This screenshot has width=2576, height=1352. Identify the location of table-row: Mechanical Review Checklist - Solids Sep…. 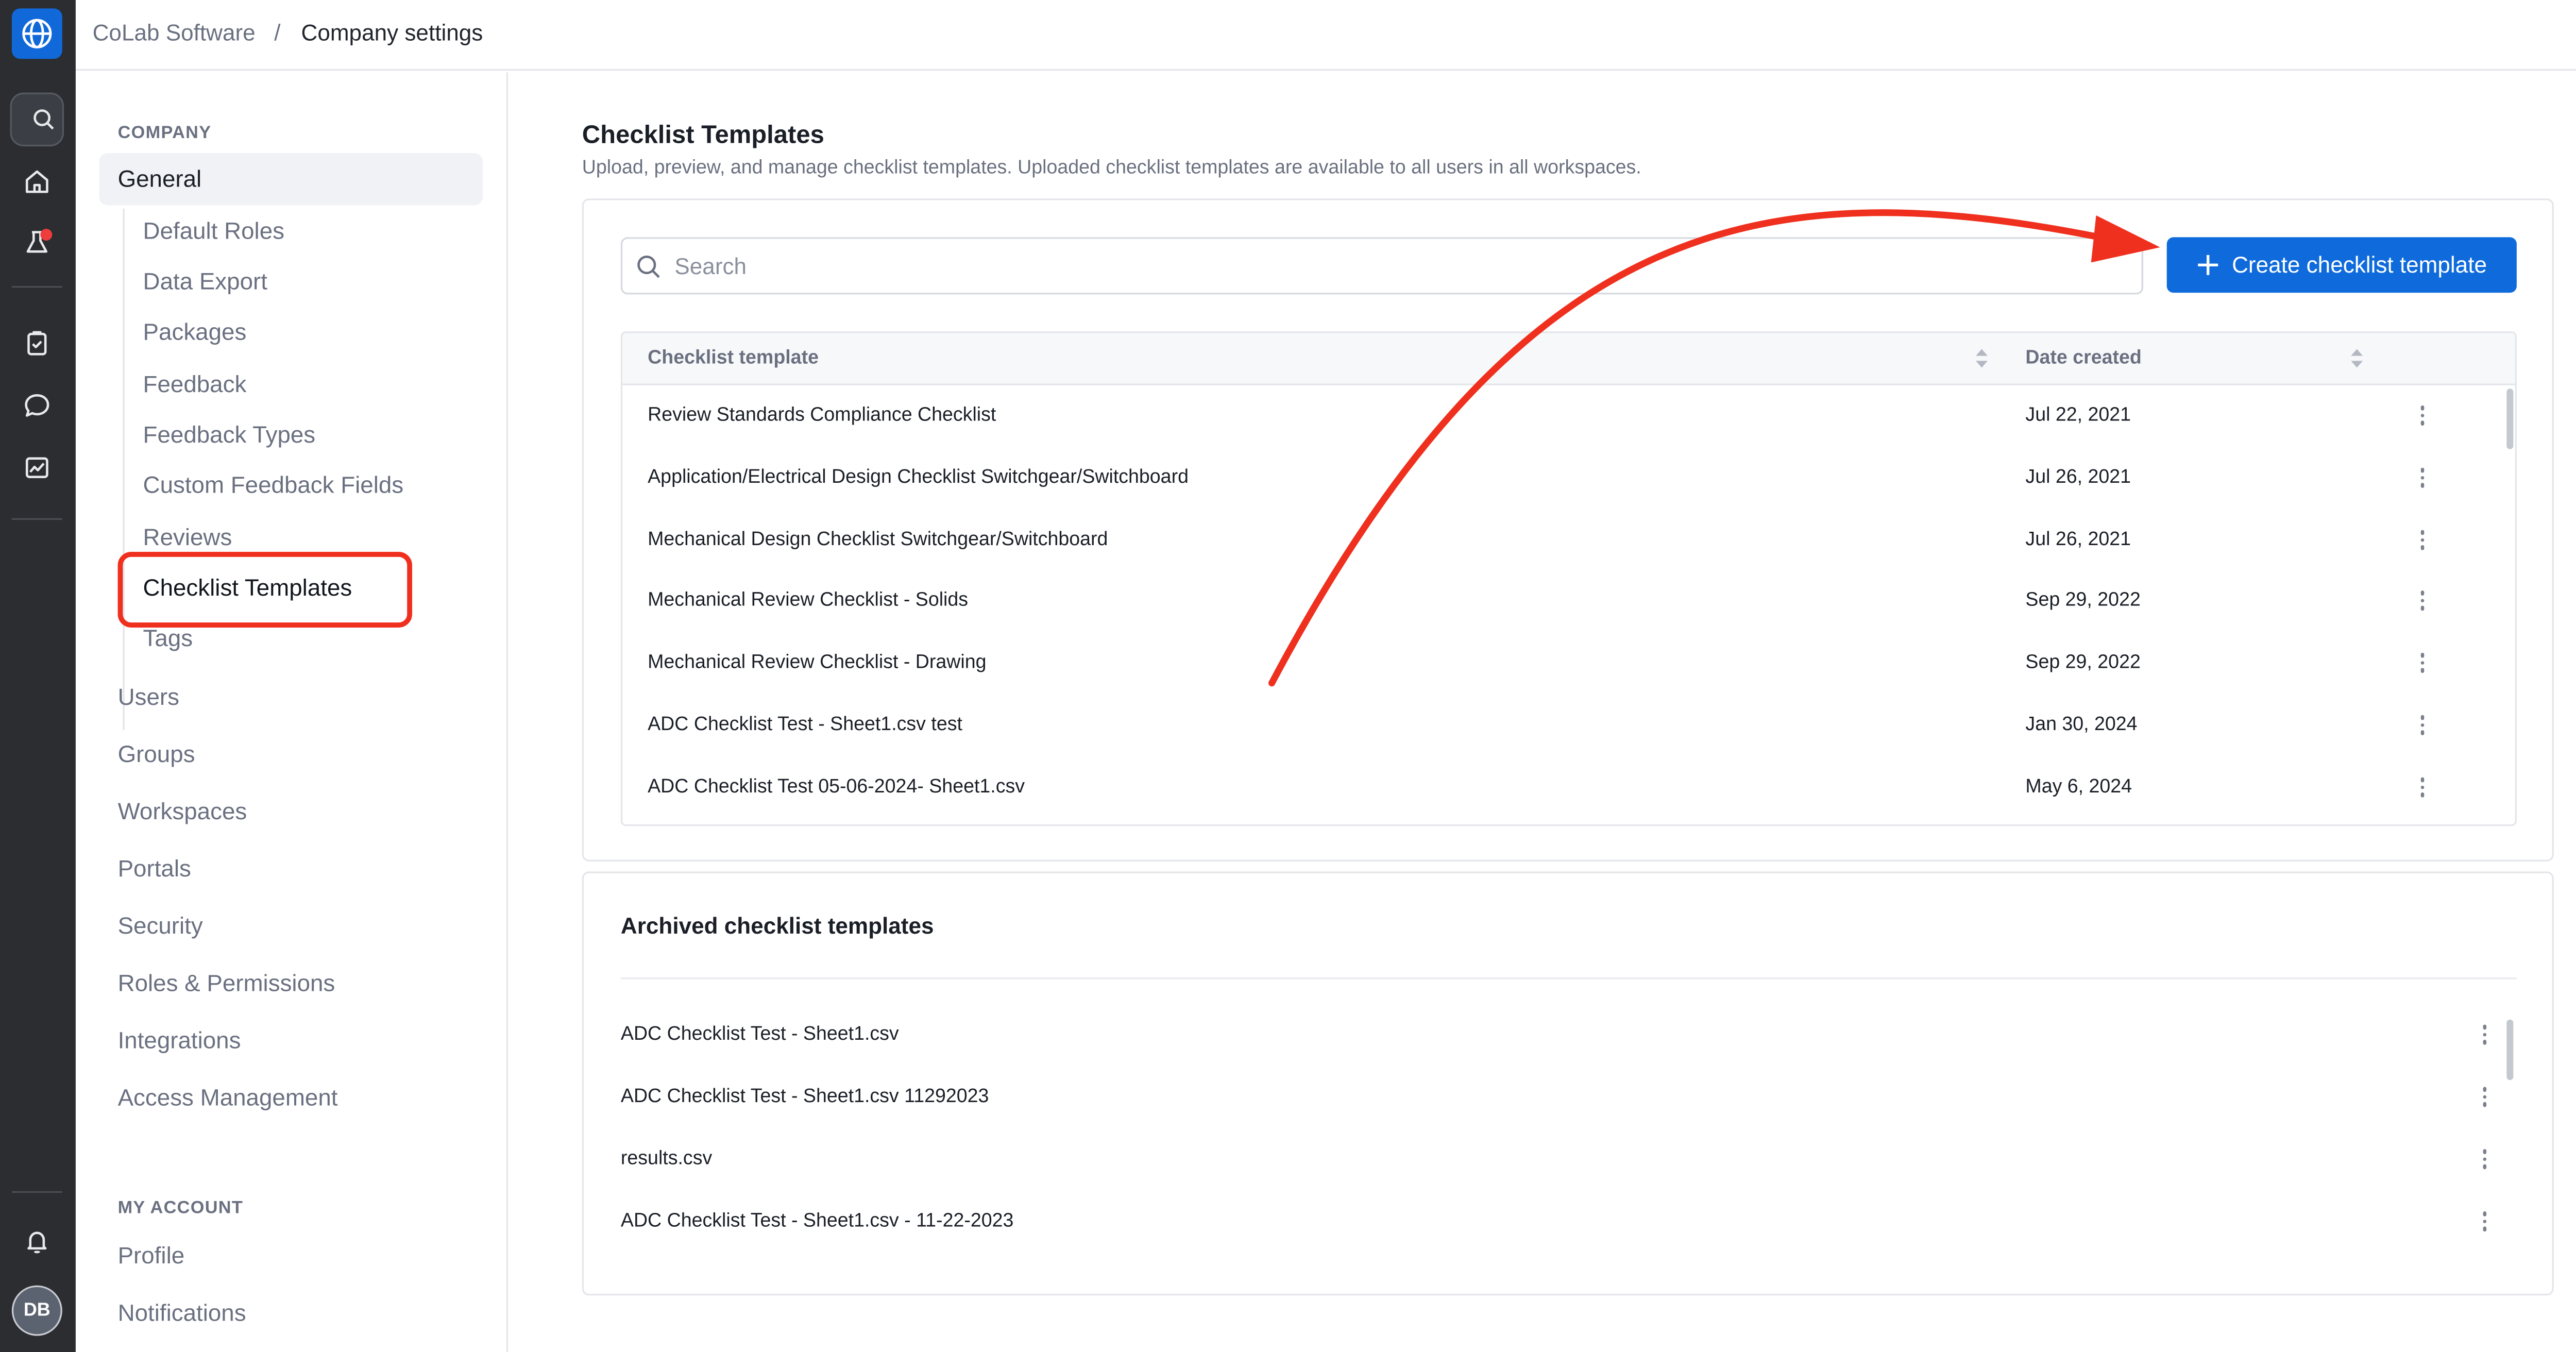
(1568, 601).